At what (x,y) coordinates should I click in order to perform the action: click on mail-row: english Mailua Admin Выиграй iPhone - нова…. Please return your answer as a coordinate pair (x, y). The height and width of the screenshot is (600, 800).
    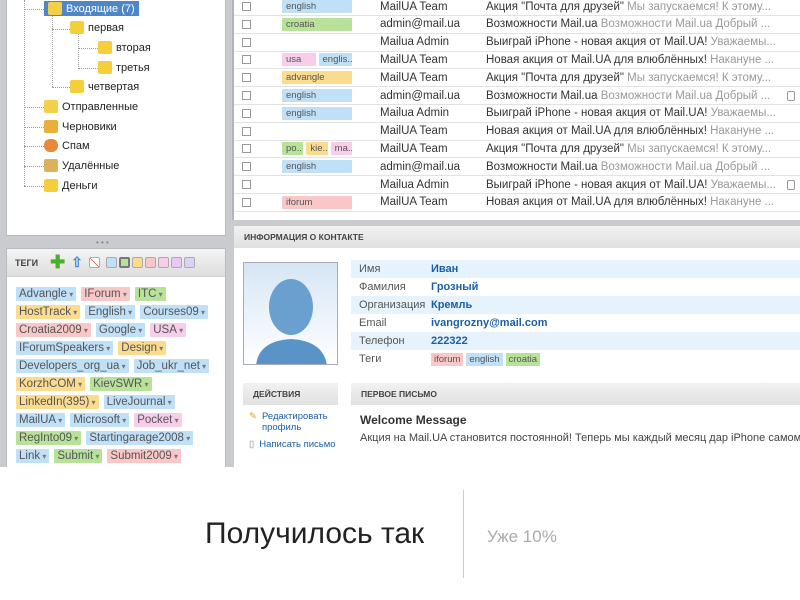
    Looking at the image, I should click on (517, 114).